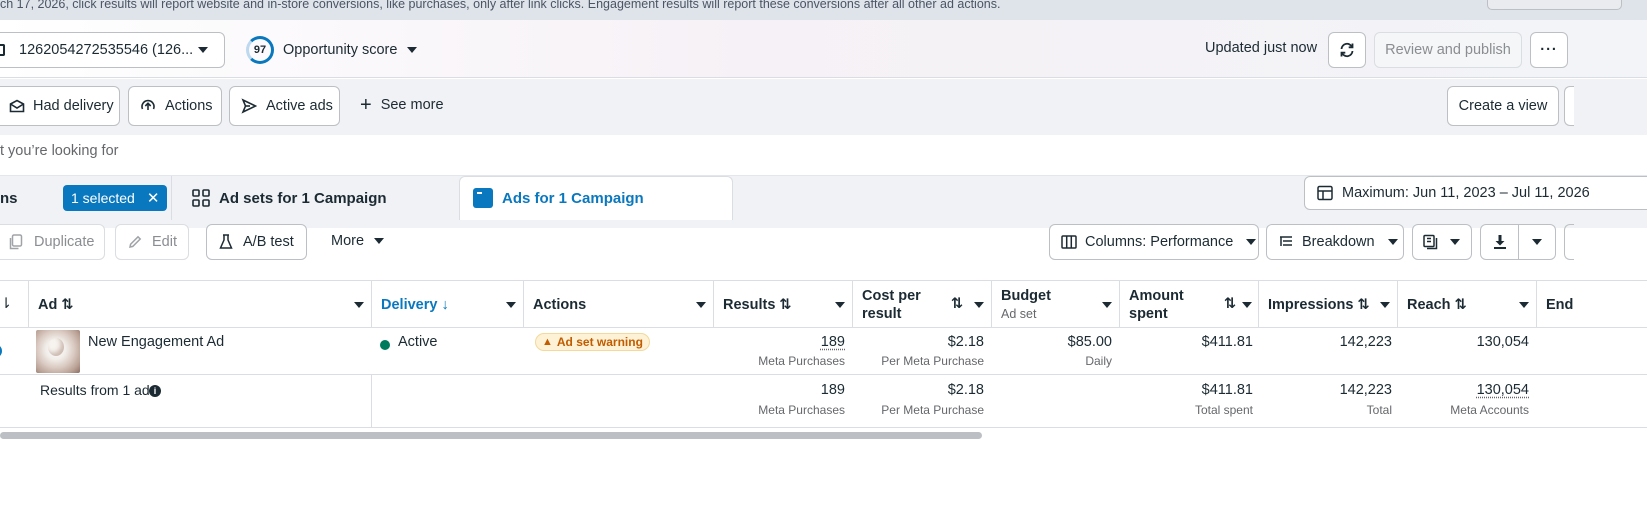  I want to click on see-more-button: + See more, so click(402, 105).